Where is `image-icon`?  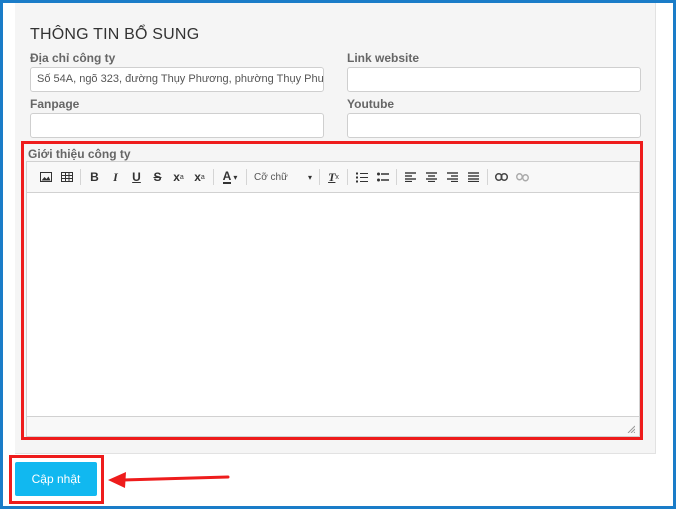 image-icon is located at coordinates (45, 177).